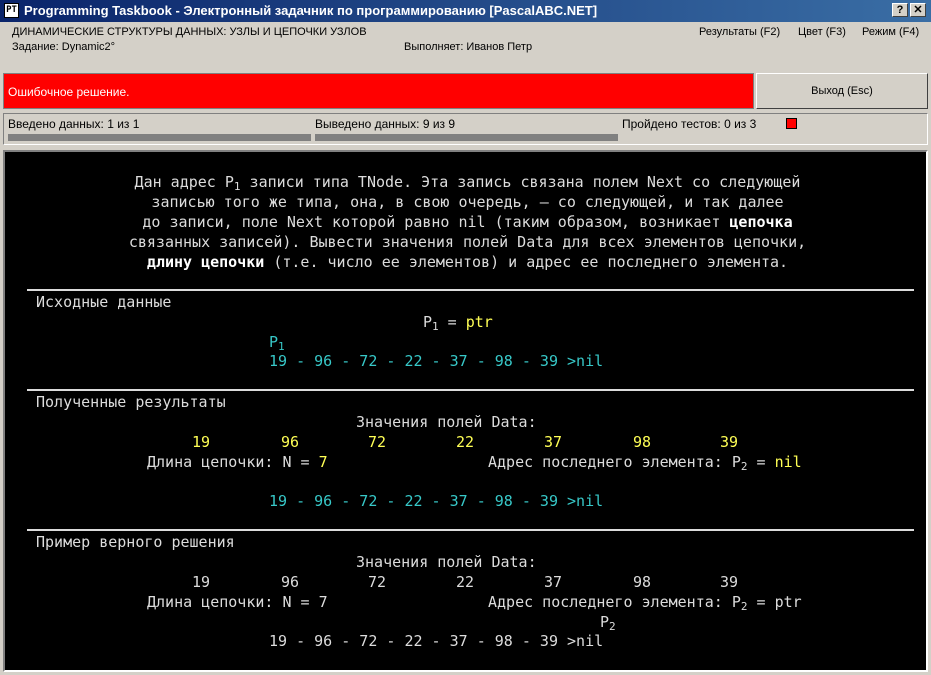  What do you see at coordinates (11, 10) in the screenshot?
I see `app-icon: PT` at bounding box center [11, 10].